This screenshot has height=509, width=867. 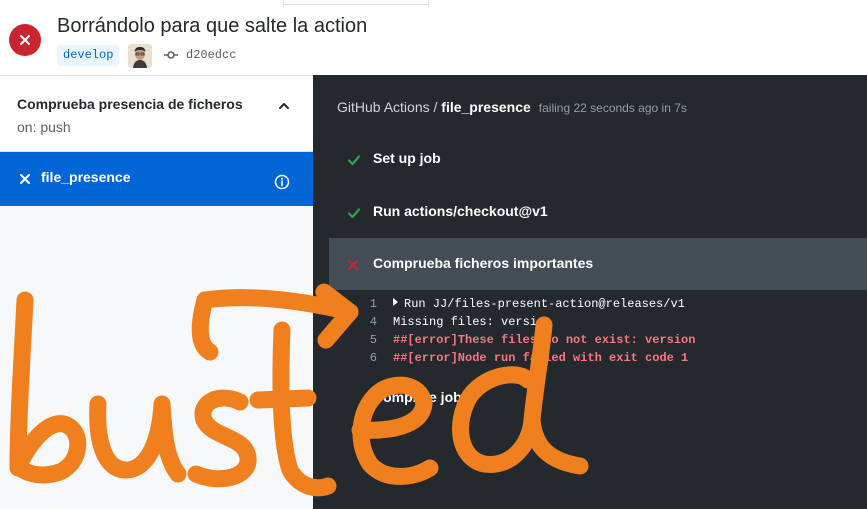 What do you see at coordinates (598, 212) in the screenshot?
I see `step-run-checkout: Run actions/checkout@v1` at bounding box center [598, 212].